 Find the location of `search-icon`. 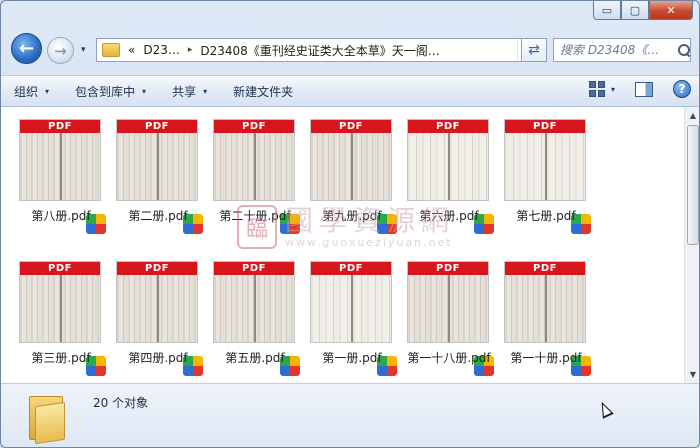

search-icon is located at coordinates (683, 50).